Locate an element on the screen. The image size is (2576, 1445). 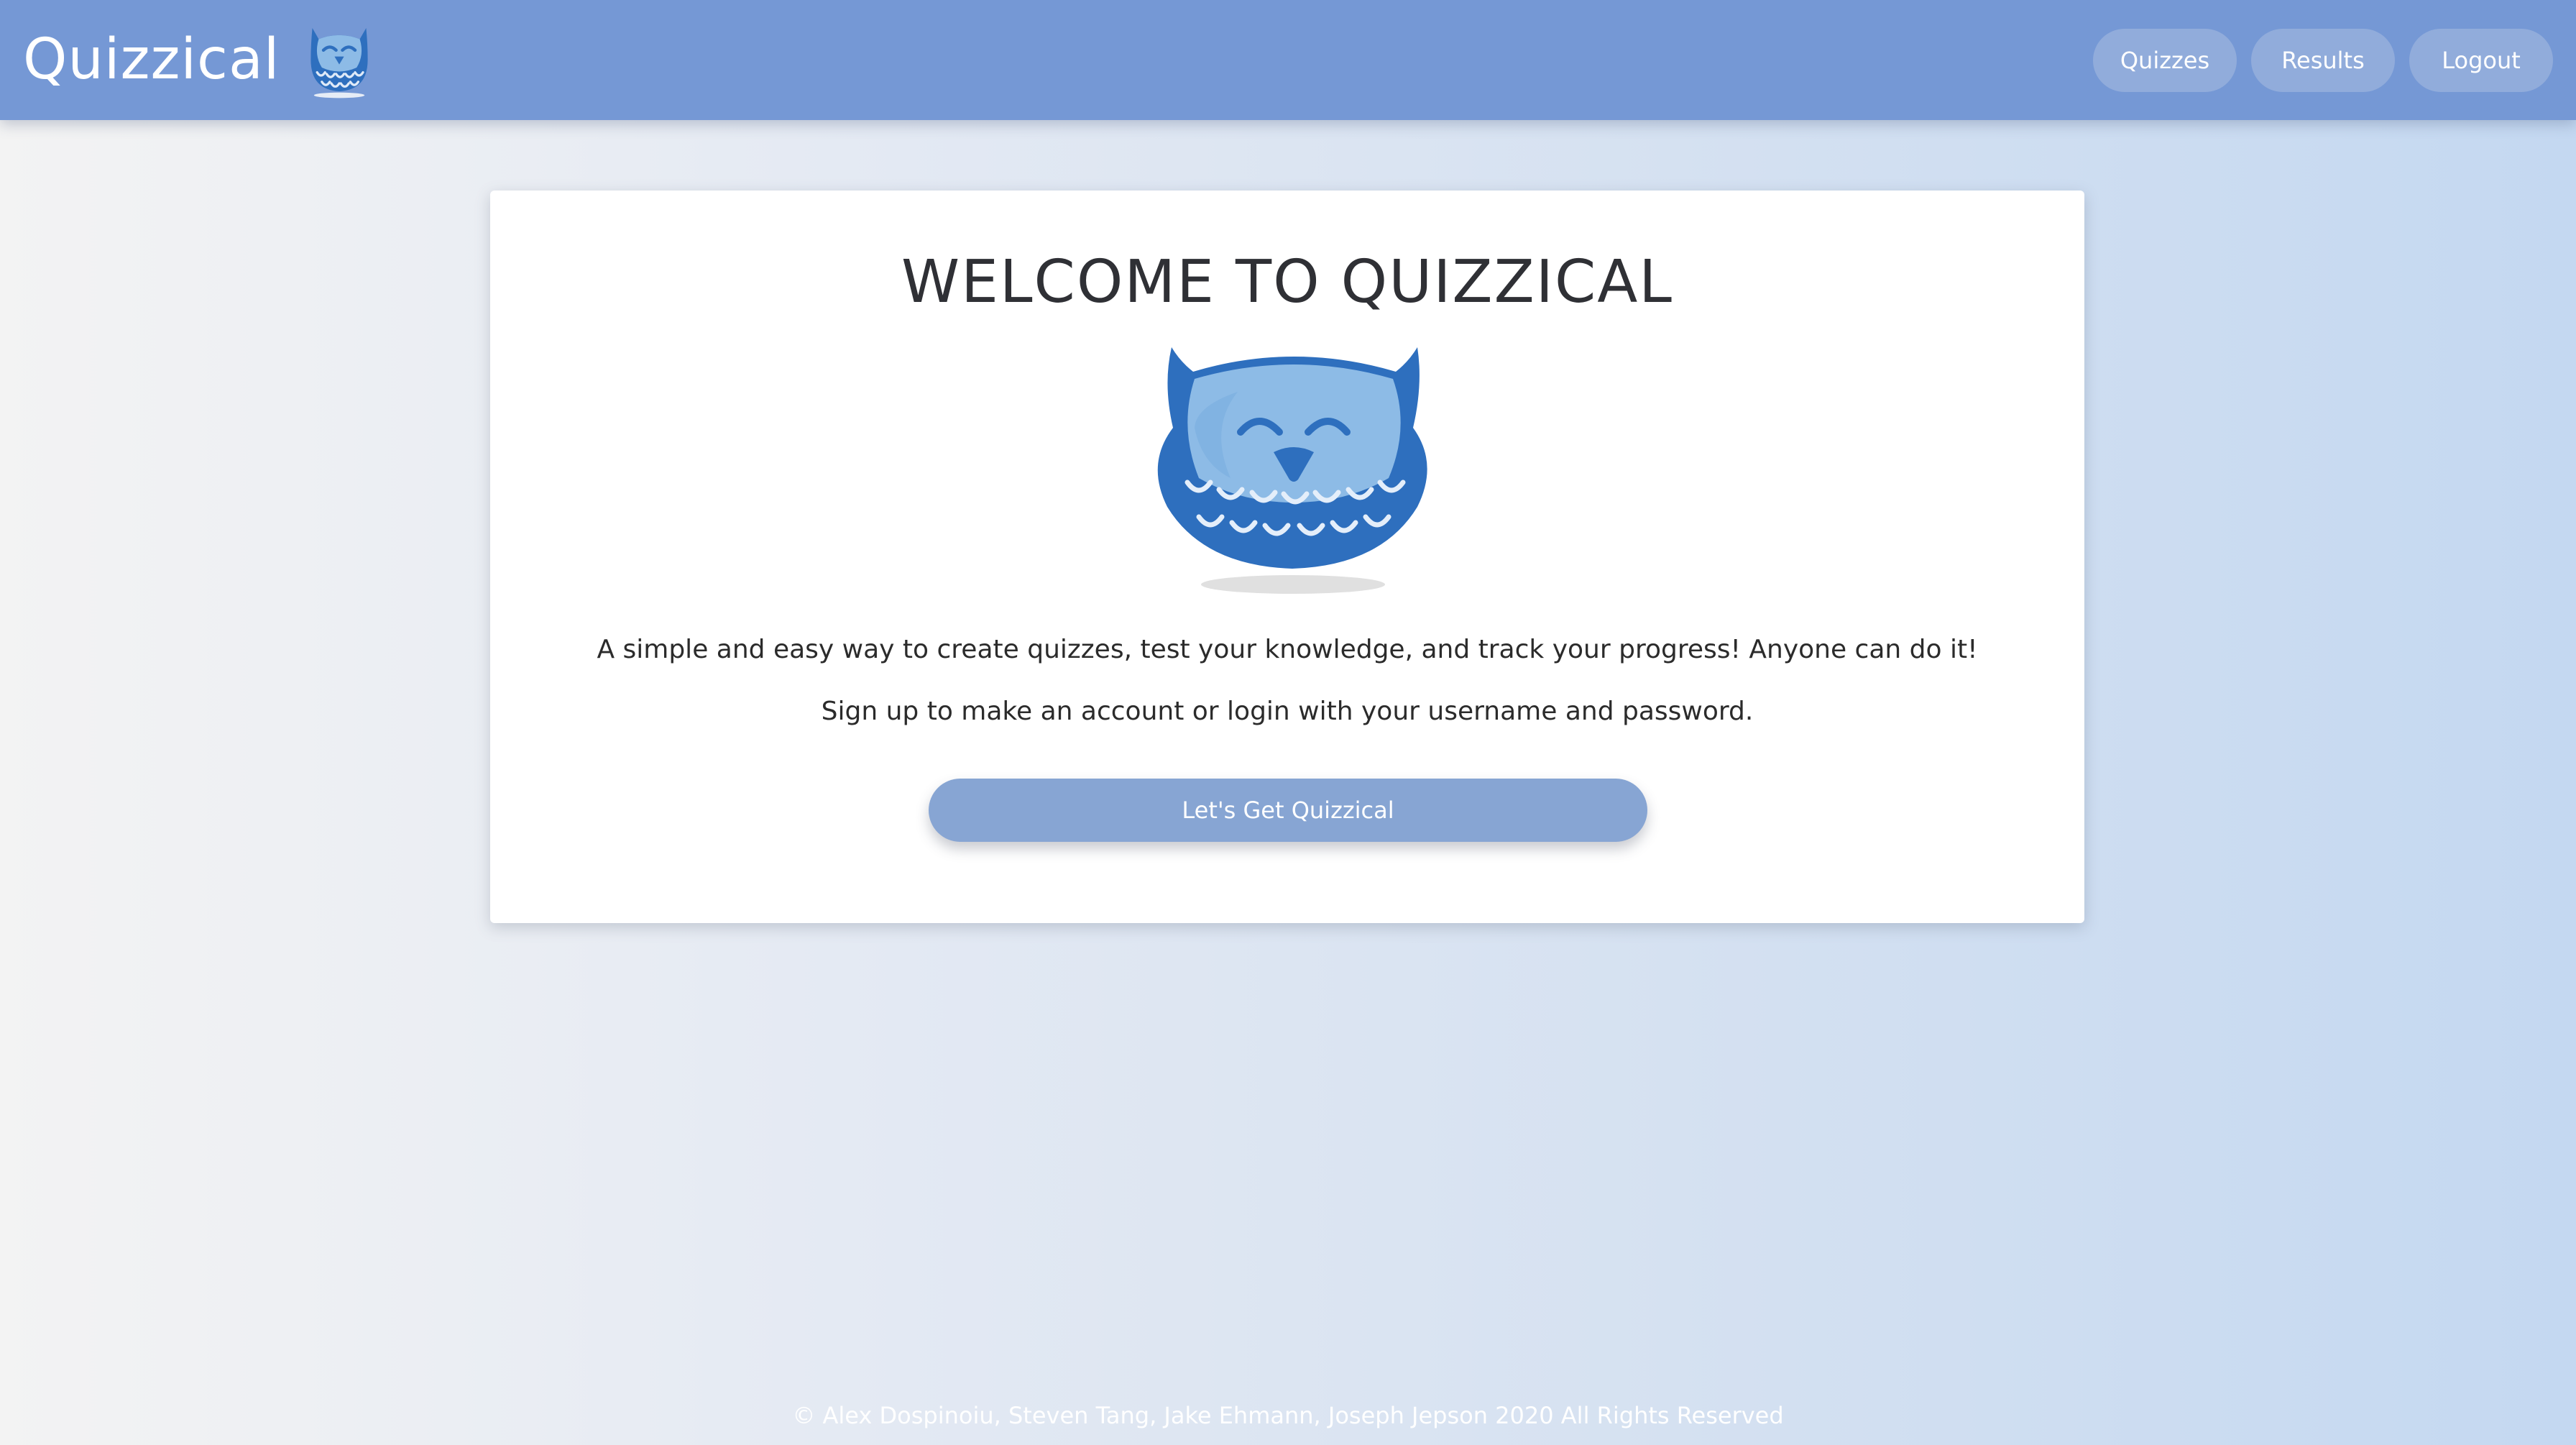
owl-logo-icon is located at coordinates (339, 63).